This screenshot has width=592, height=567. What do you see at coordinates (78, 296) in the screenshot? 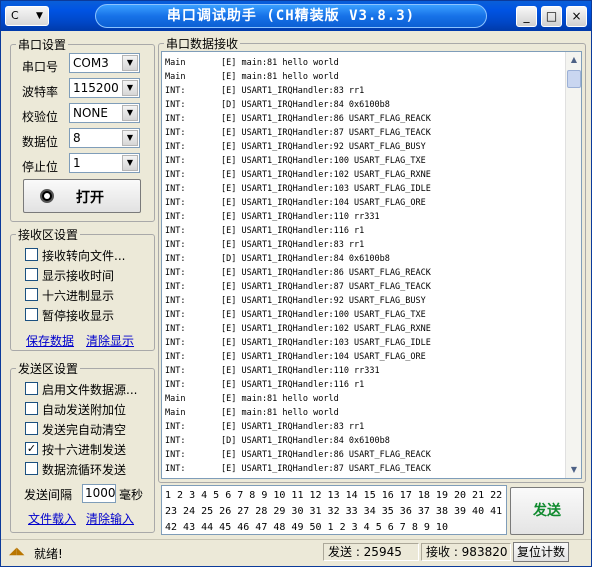
I see `recv-option-label: 十六进制显示` at bounding box center [78, 296].